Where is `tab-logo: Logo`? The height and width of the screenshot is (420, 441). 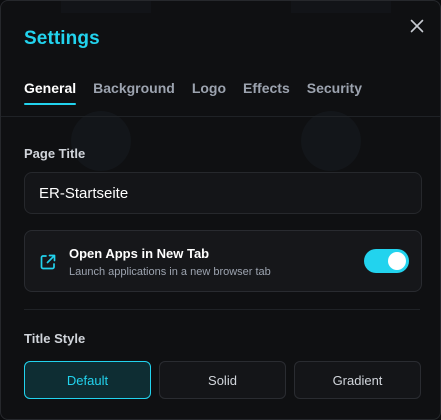 tab-logo: Logo is located at coordinates (209, 92).